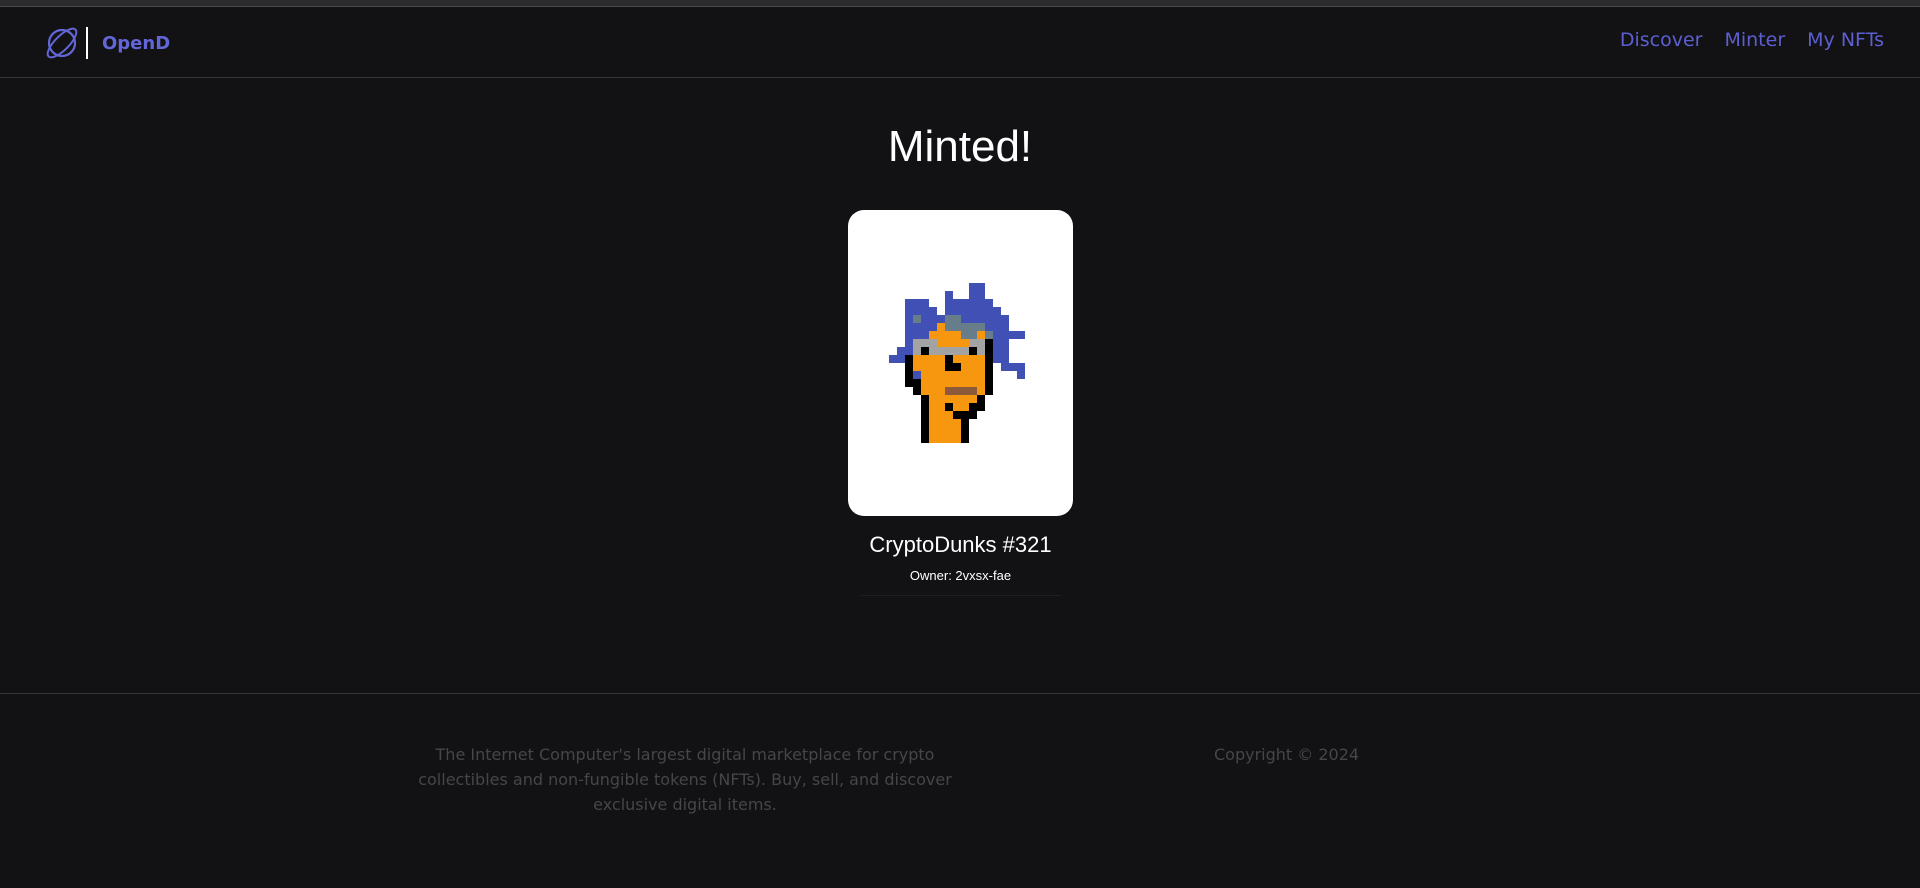 This screenshot has height=888, width=1920. What do you see at coordinates (1287, 754) in the screenshot?
I see `footer-copyright: Copyright © 2024` at bounding box center [1287, 754].